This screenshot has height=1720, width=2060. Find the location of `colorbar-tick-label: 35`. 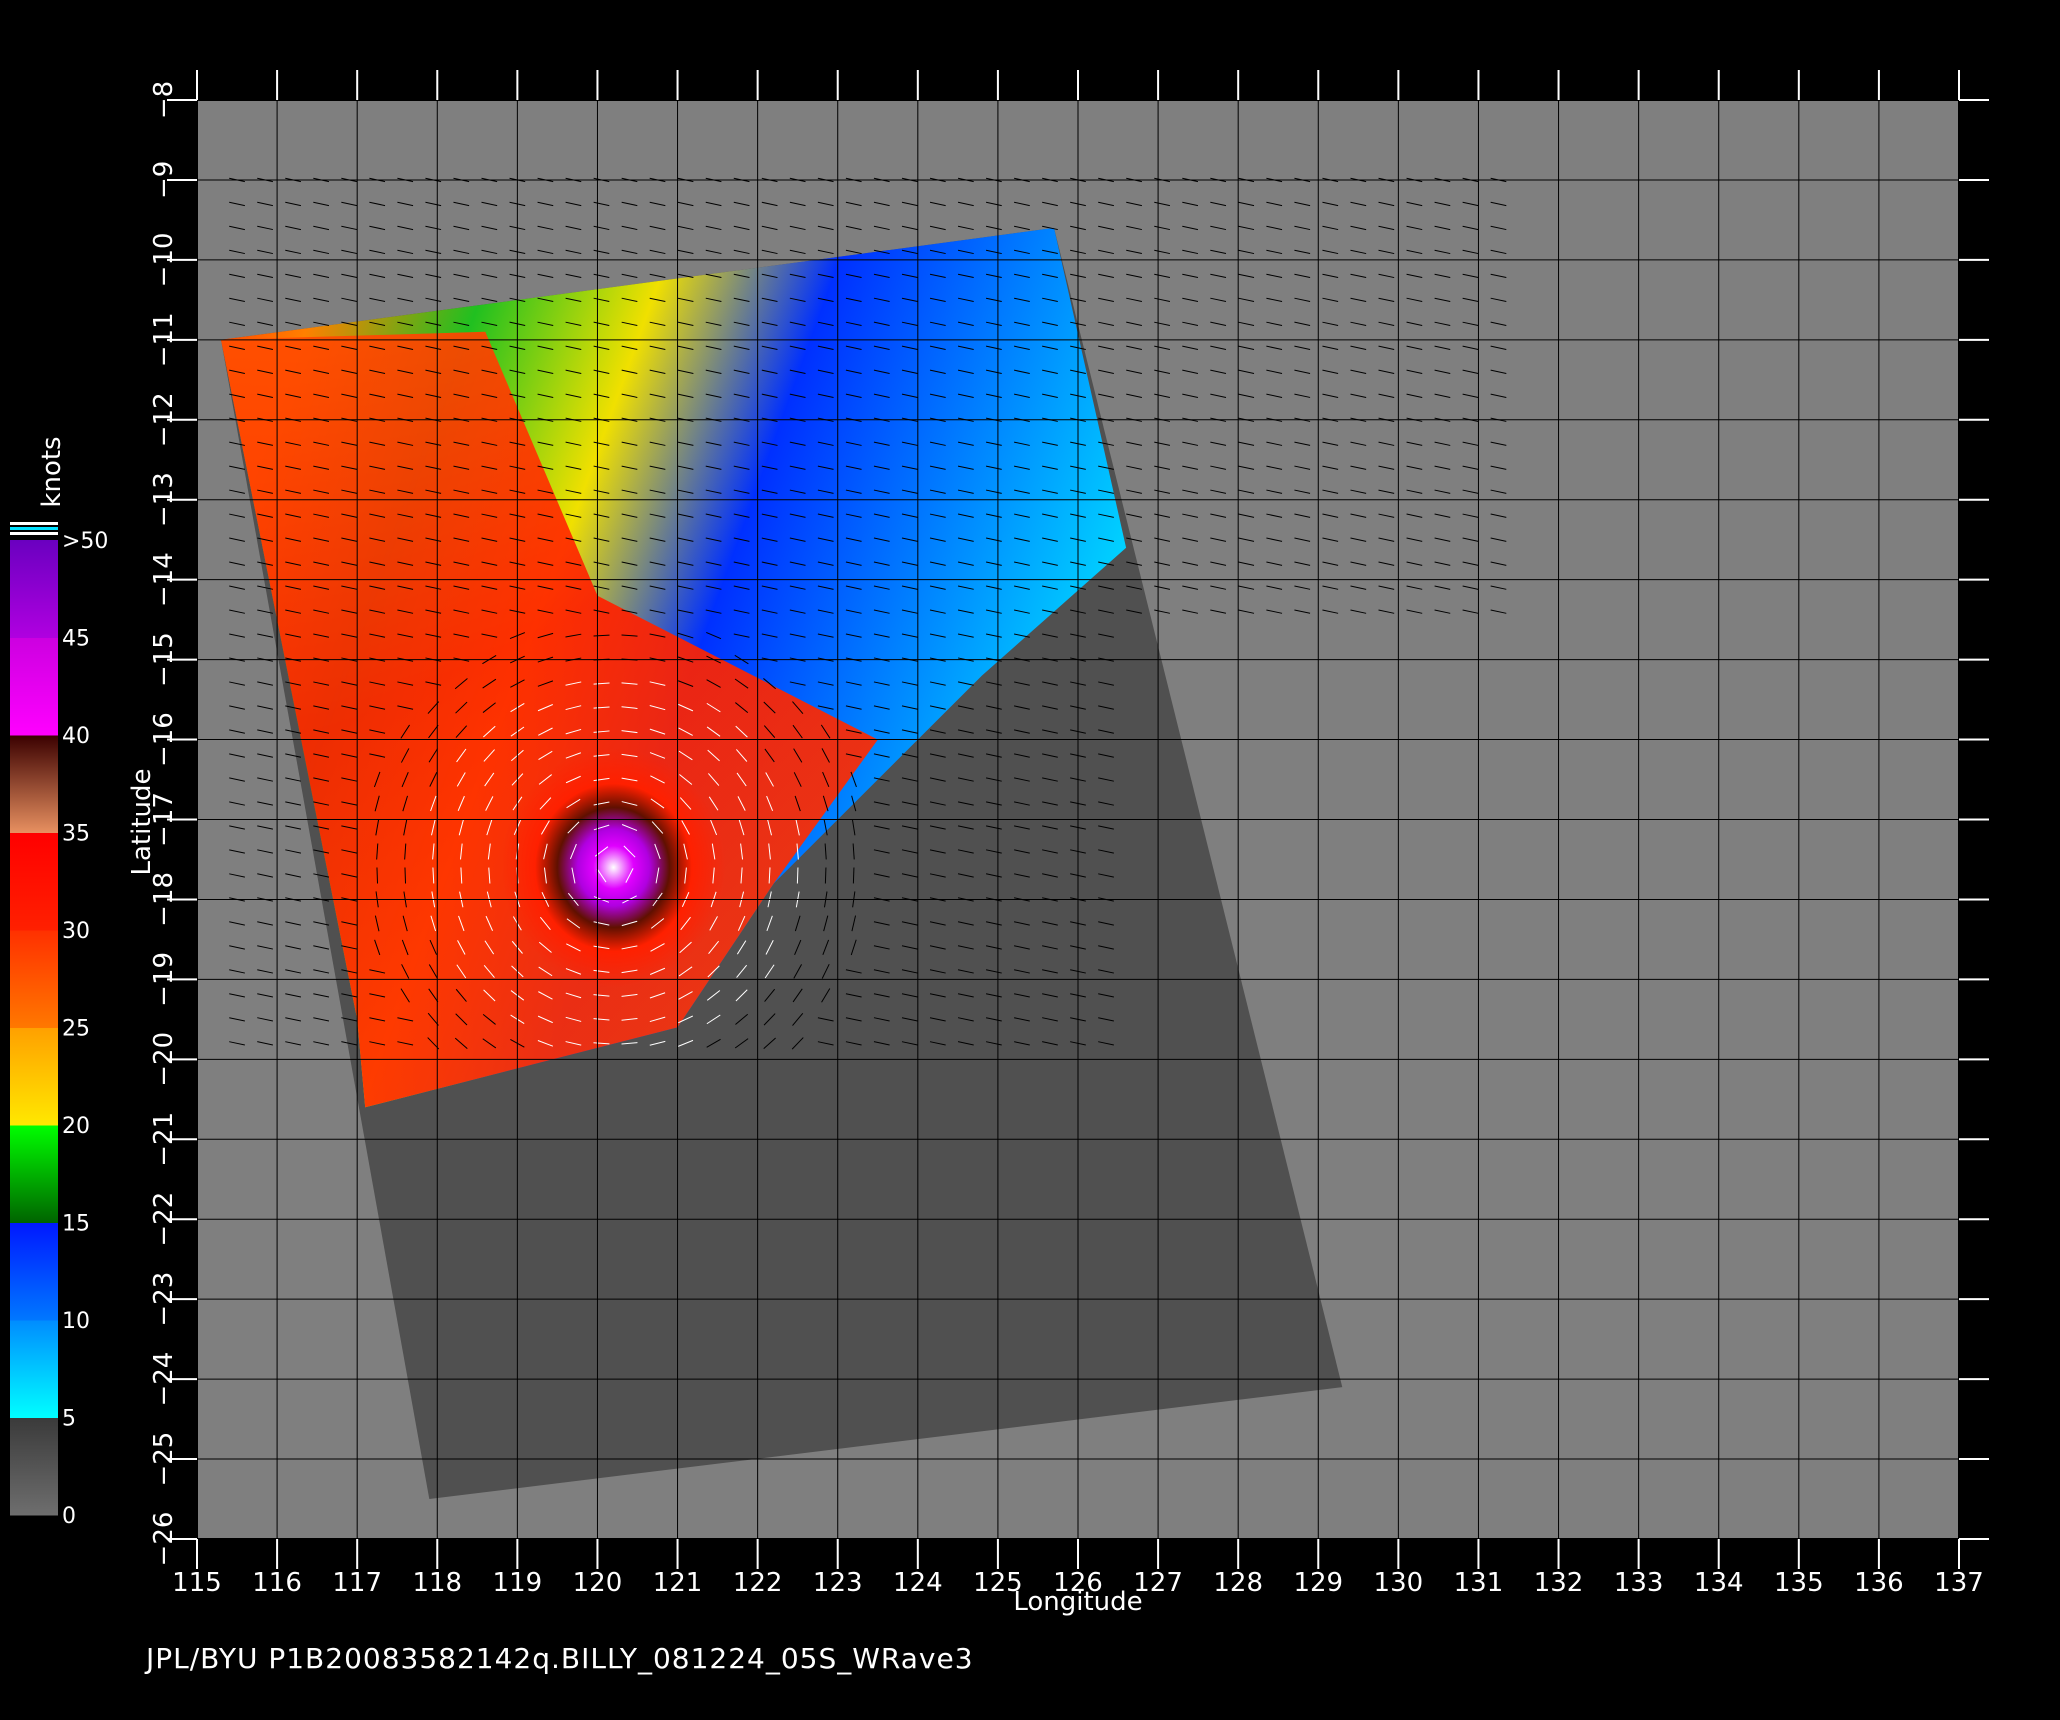

colorbar-tick-label: 35 is located at coordinates (76, 834).